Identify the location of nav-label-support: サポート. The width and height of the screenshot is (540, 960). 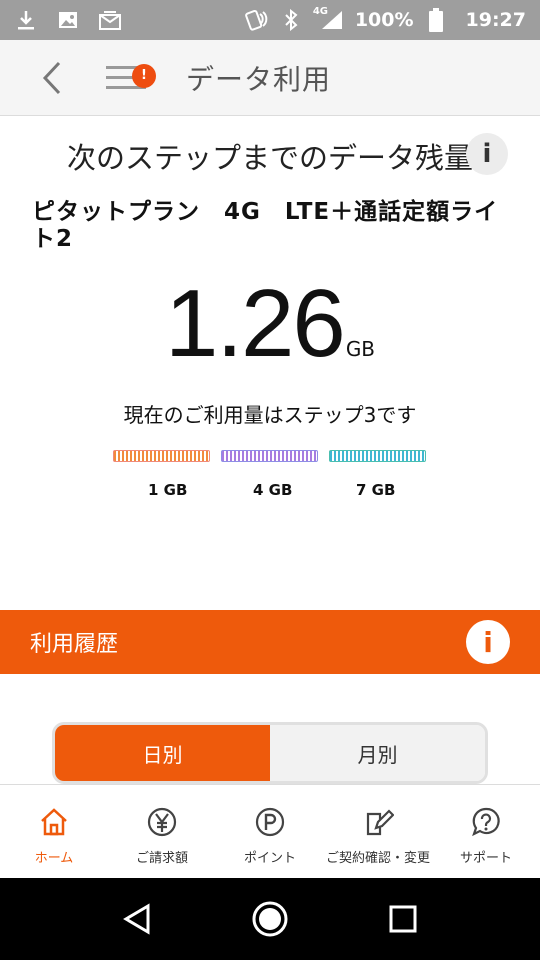
(485, 858).